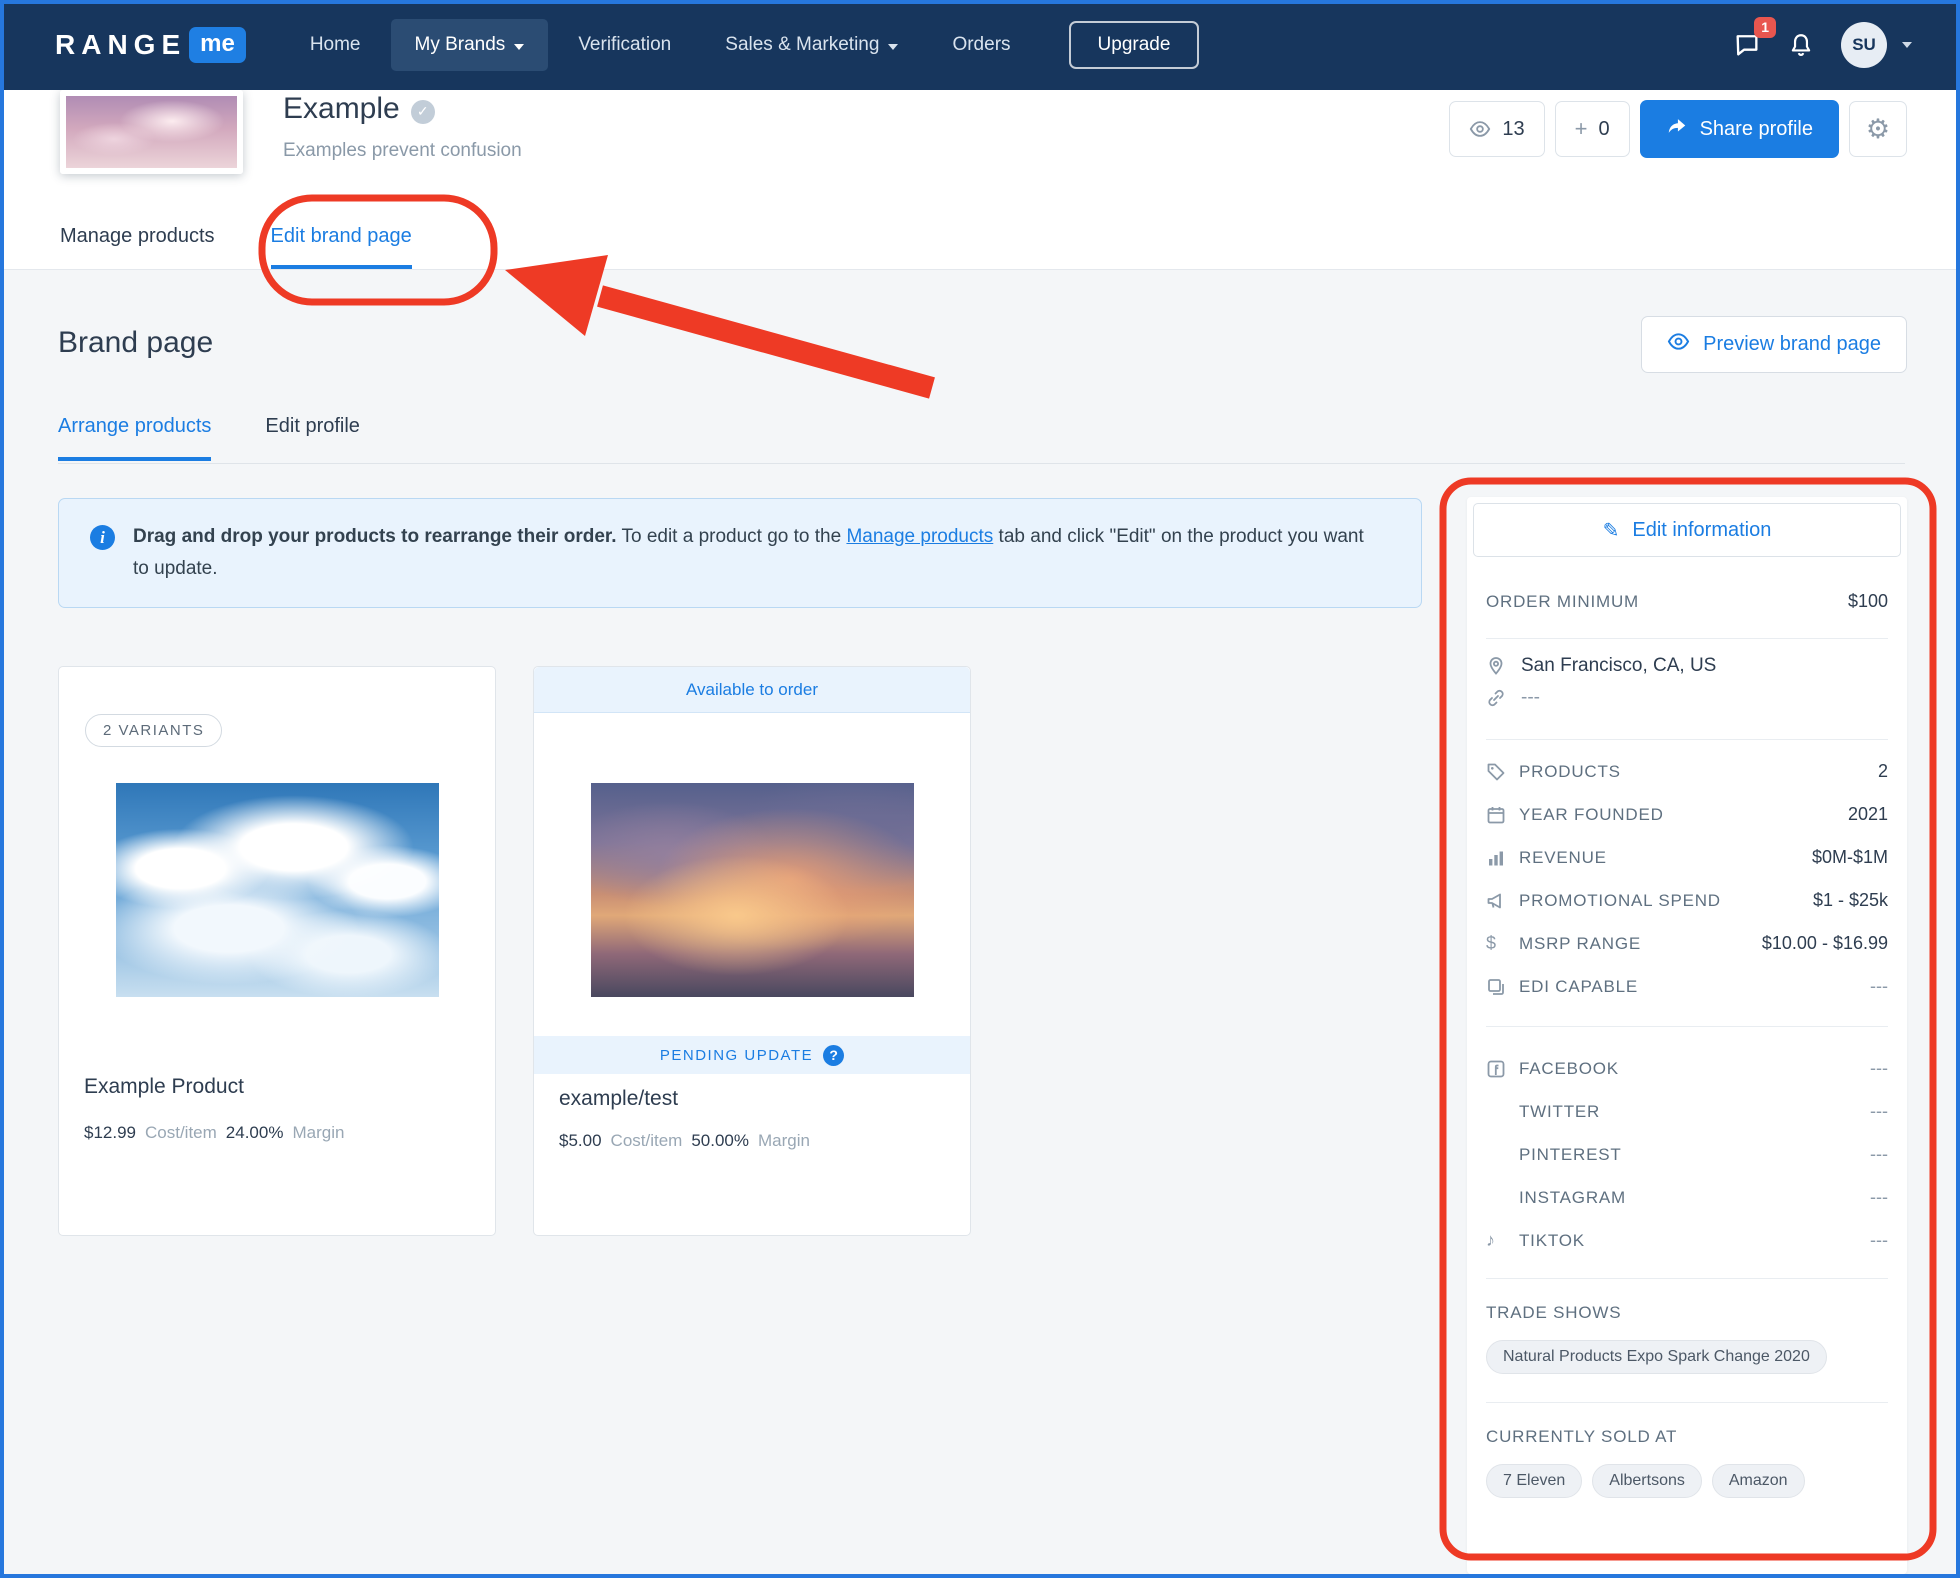  I want to click on stat-row-year-founded: YEAR FOUNDED 2021, so click(1687, 814).